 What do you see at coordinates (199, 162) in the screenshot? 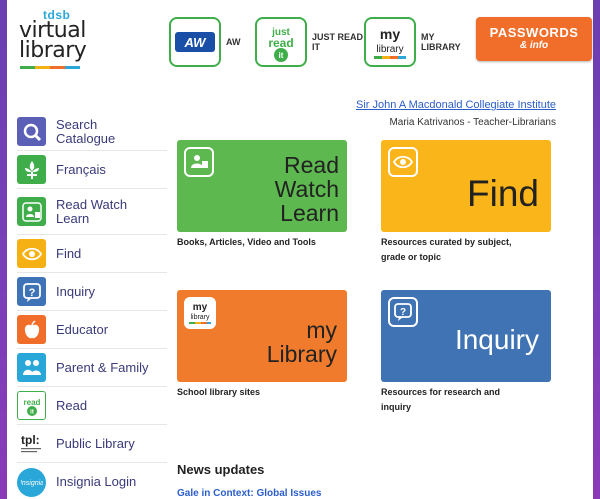
I see `read-watch-learn-tile-icon` at bounding box center [199, 162].